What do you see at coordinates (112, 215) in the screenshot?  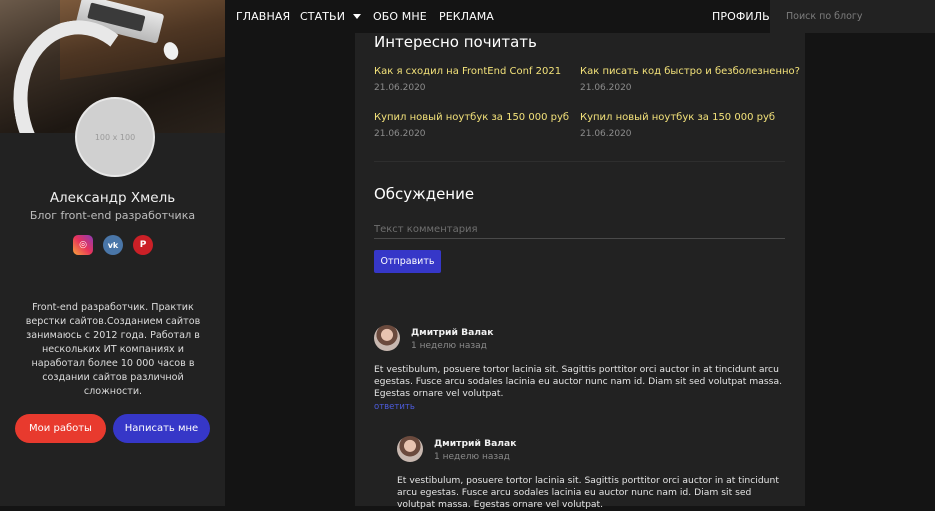 I see `author-subtitle: Блог front-end разработчика` at bounding box center [112, 215].